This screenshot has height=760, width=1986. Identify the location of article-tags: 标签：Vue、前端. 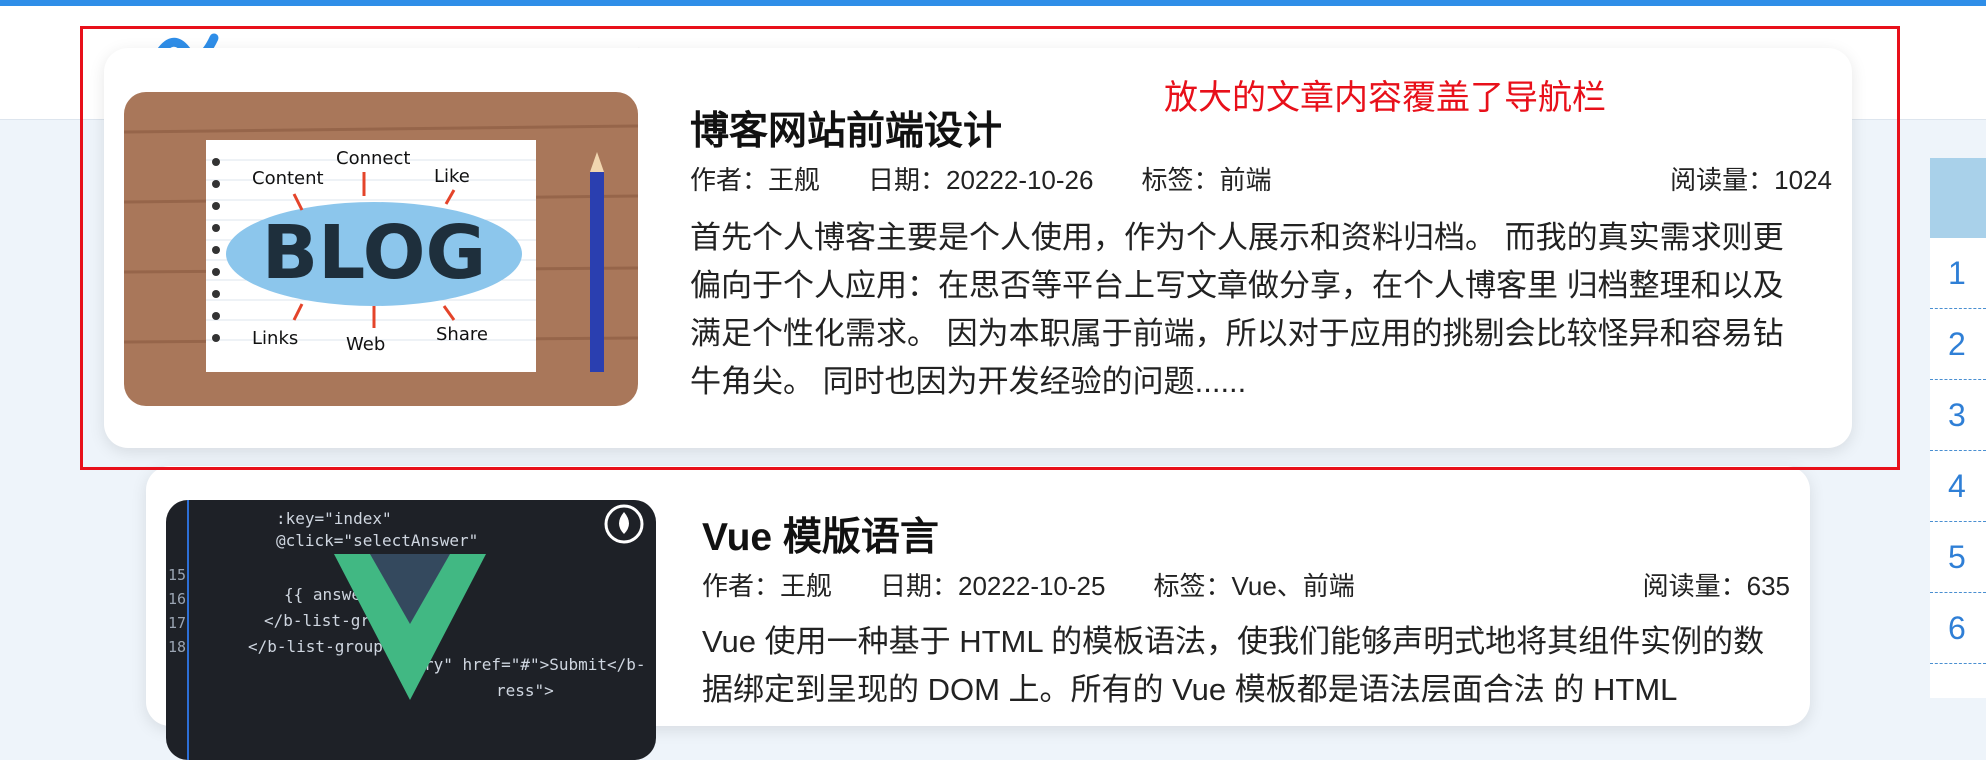
(1254, 586).